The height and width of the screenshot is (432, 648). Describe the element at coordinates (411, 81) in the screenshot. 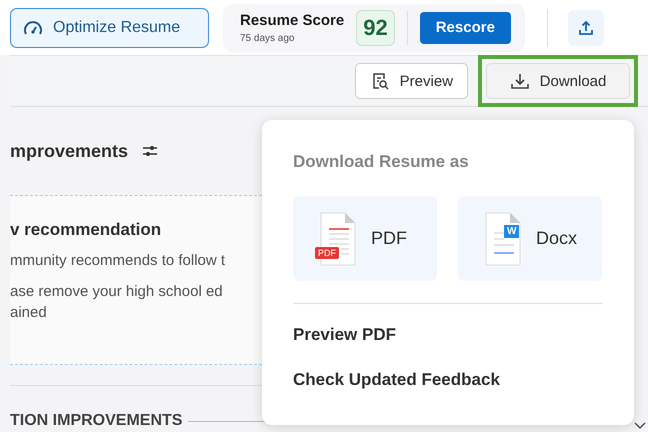

I see `preview-button: Preview` at that location.